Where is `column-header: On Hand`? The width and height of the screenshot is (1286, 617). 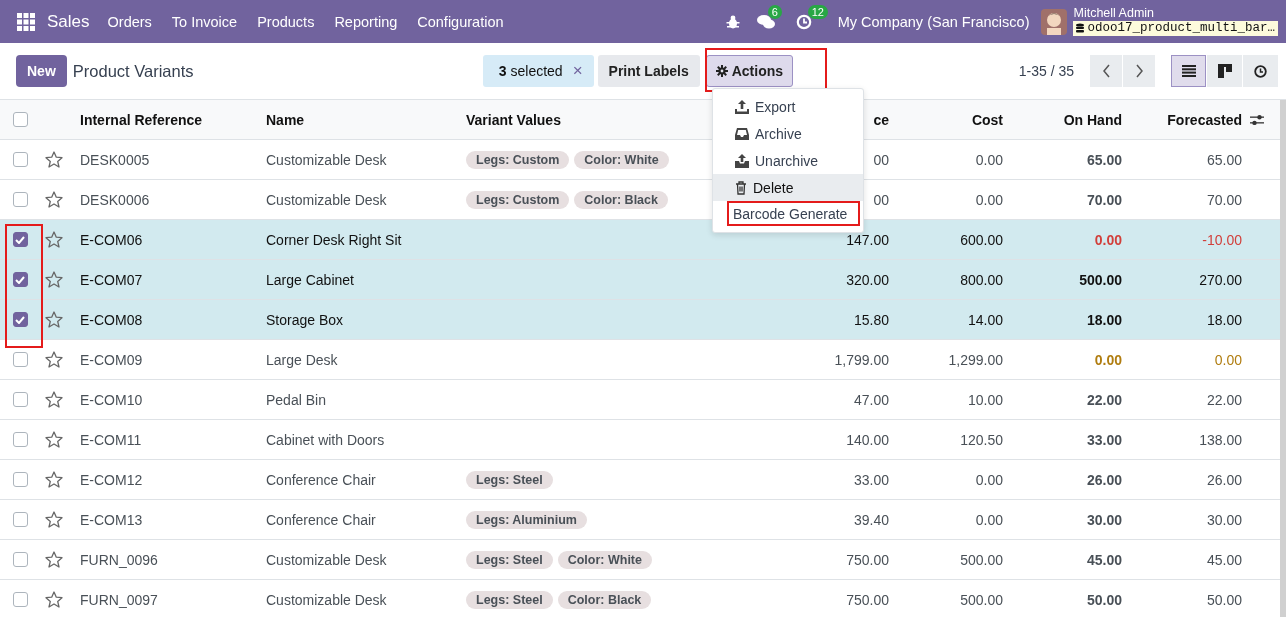 column-header: On Hand is located at coordinates (1092, 119).